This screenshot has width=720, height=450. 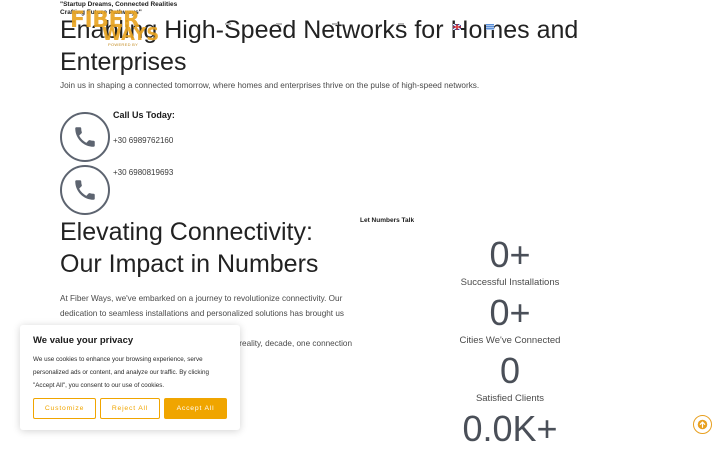 What do you see at coordinates (490, 27) in the screenshot?
I see `flag-gr-icon` at bounding box center [490, 27].